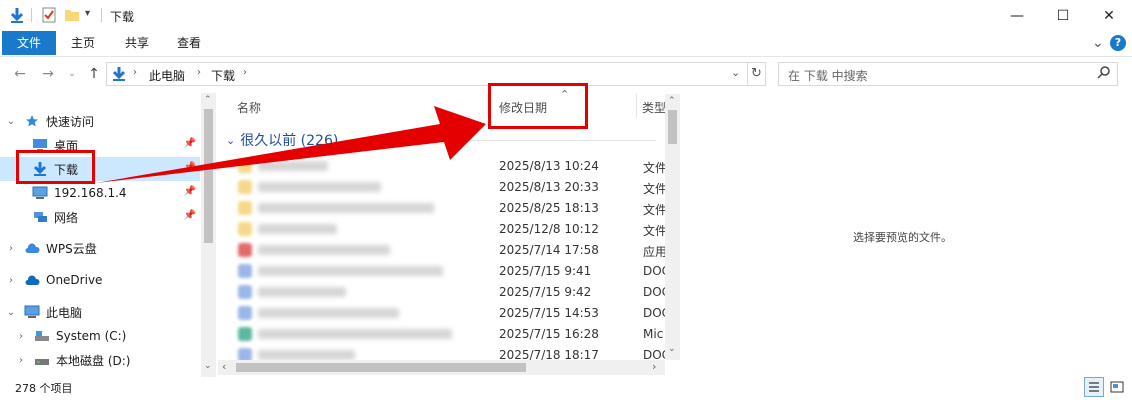  I want to click on annotation-arrow-icon, so click(291, 144).